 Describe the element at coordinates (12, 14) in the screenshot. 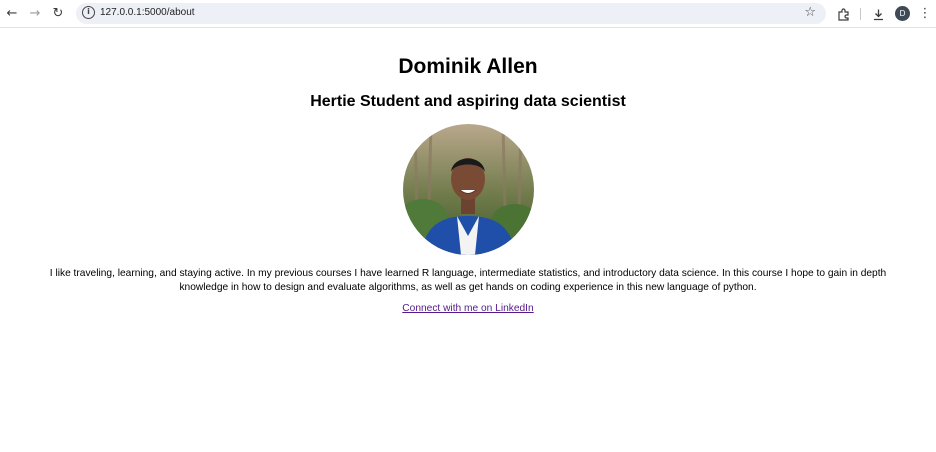

I see `back-icon: ←` at that location.